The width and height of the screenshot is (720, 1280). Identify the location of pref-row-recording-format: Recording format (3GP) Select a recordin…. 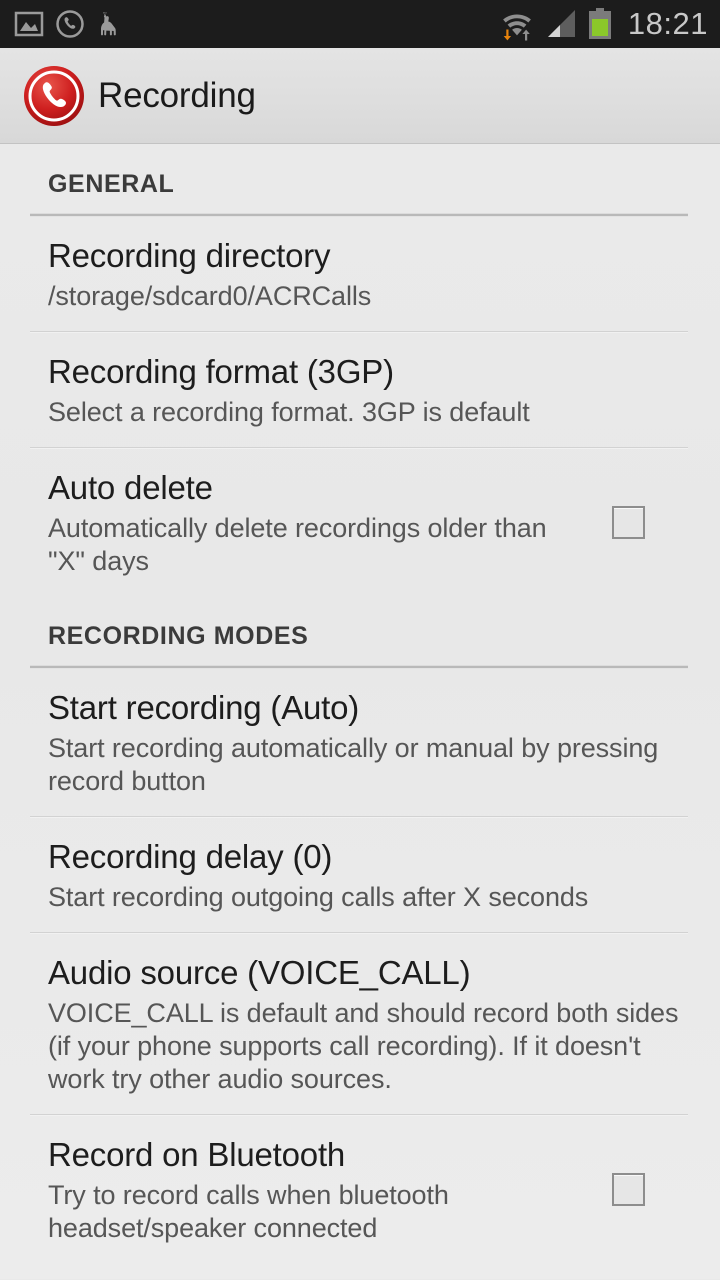
(360, 390).